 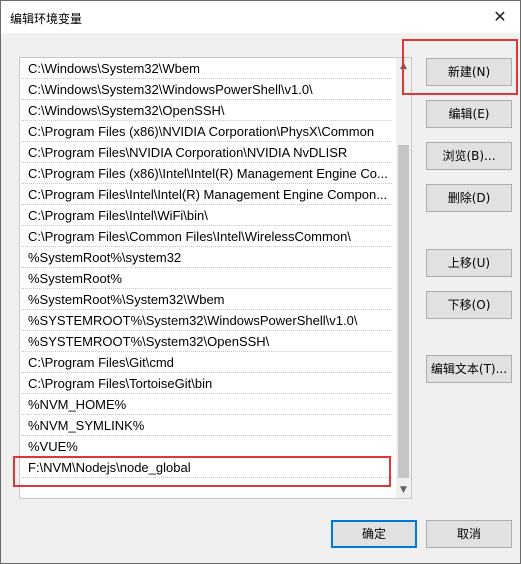 I want to click on list-item: %NVM_HOME%, so click(x=208, y=404).